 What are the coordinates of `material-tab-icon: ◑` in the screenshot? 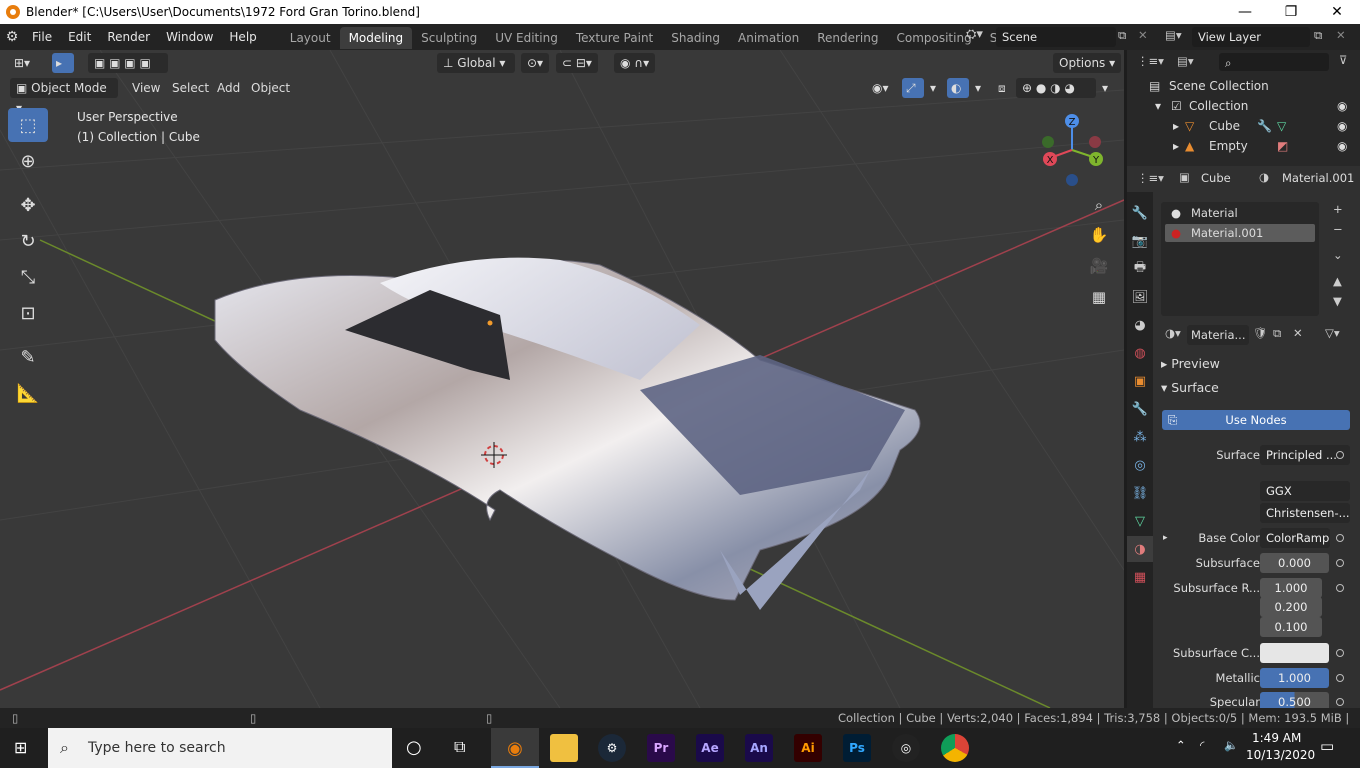 It's located at (1140, 549).